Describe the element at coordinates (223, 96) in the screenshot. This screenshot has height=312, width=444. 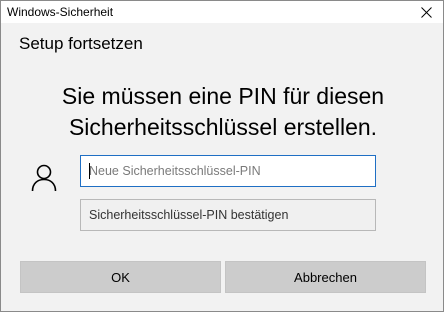
I see `message-line-1: Sie müssen eine PIN für diesen` at that location.